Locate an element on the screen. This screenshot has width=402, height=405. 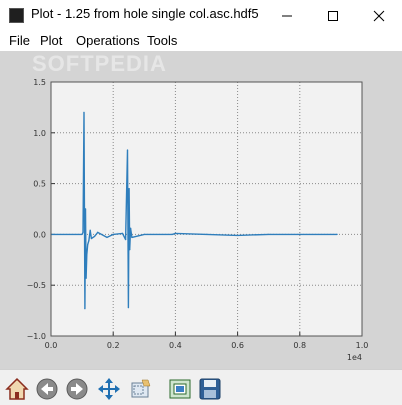
close-icon is located at coordinates (379, 15).